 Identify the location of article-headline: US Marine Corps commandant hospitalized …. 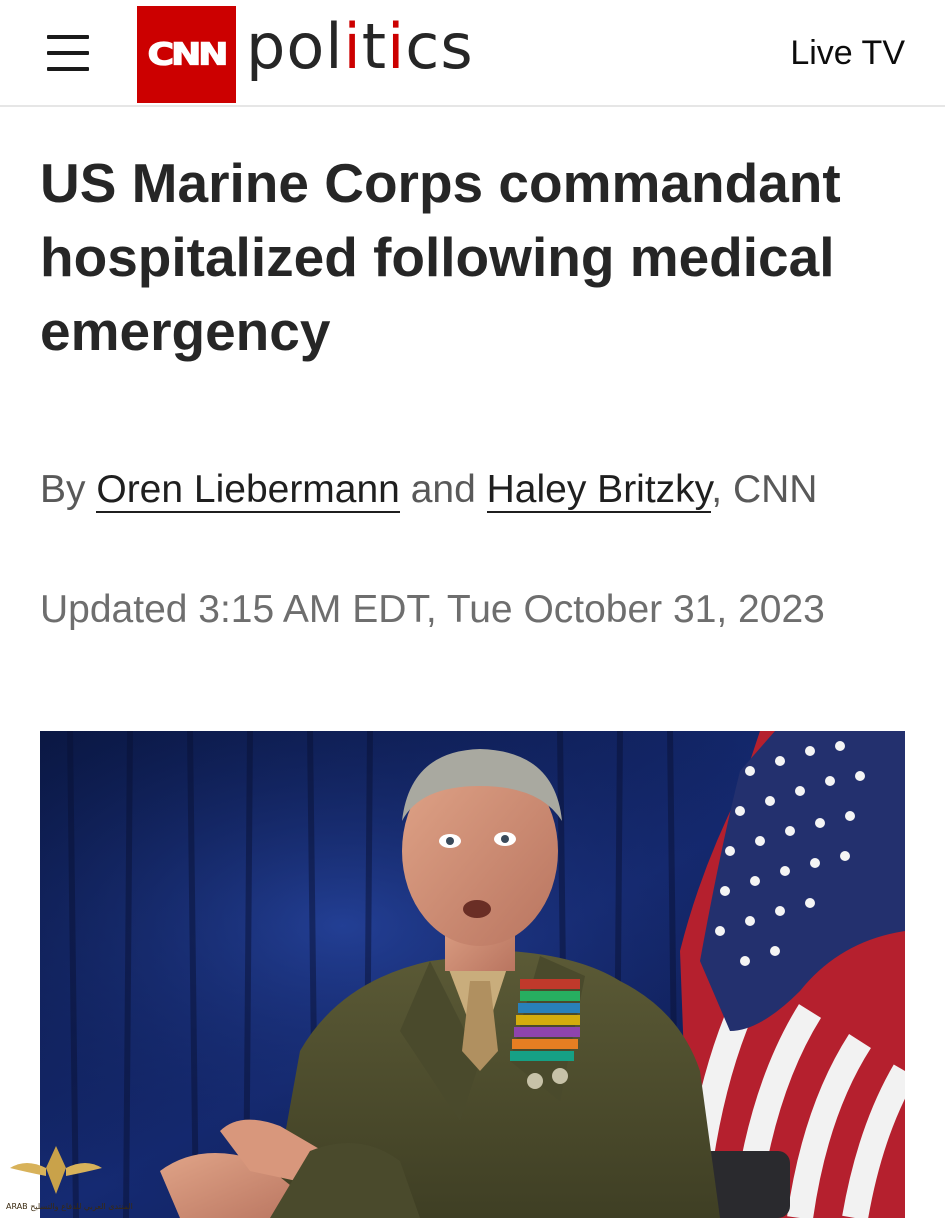
(440, 257).